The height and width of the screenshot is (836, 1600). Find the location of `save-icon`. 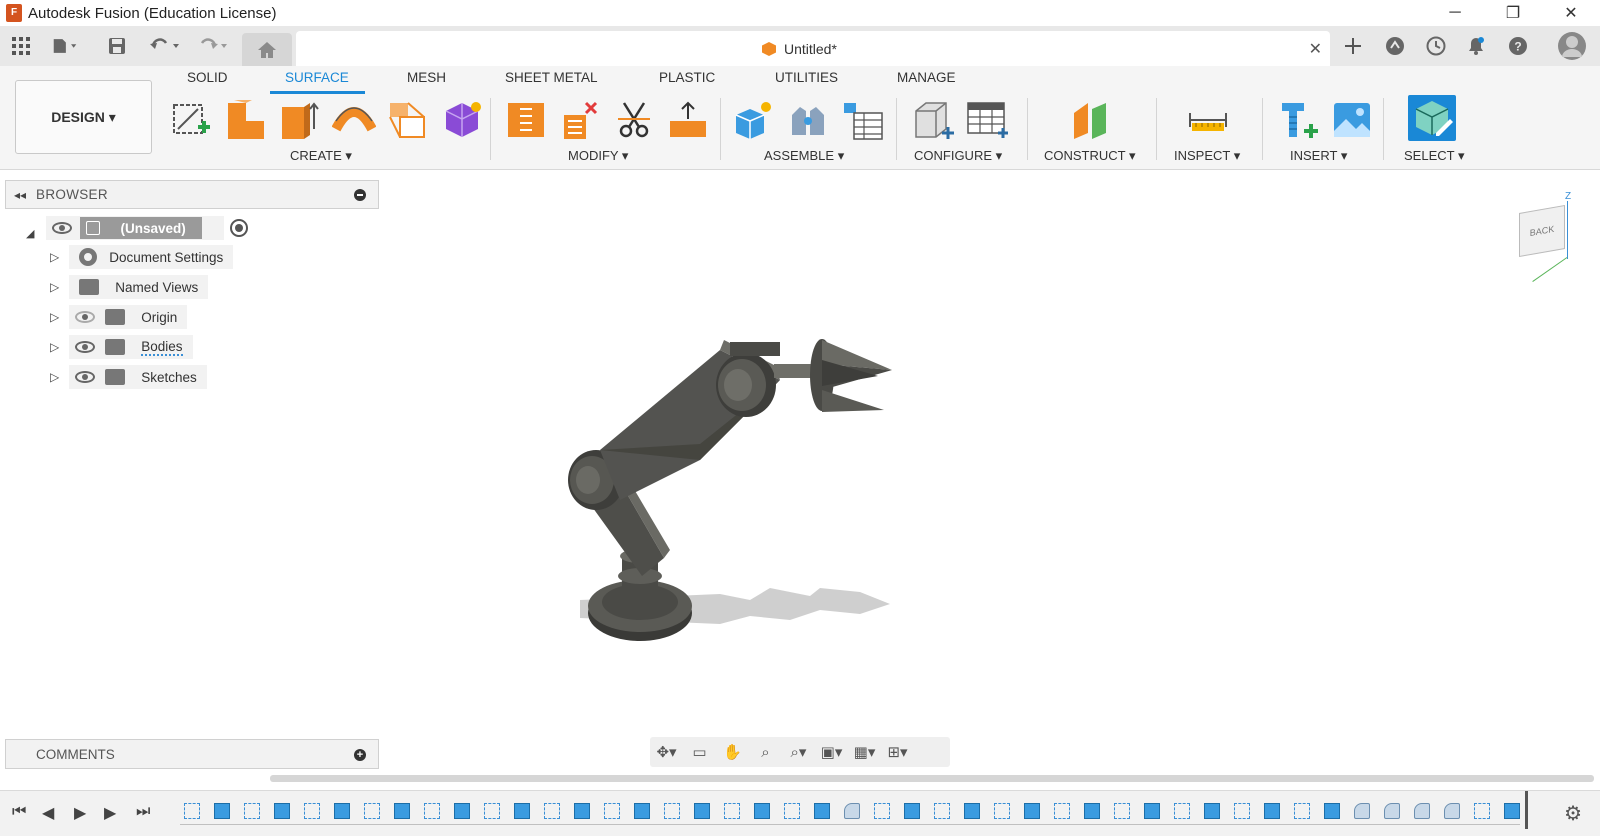

save-icon is located at coordinates (117, 46).